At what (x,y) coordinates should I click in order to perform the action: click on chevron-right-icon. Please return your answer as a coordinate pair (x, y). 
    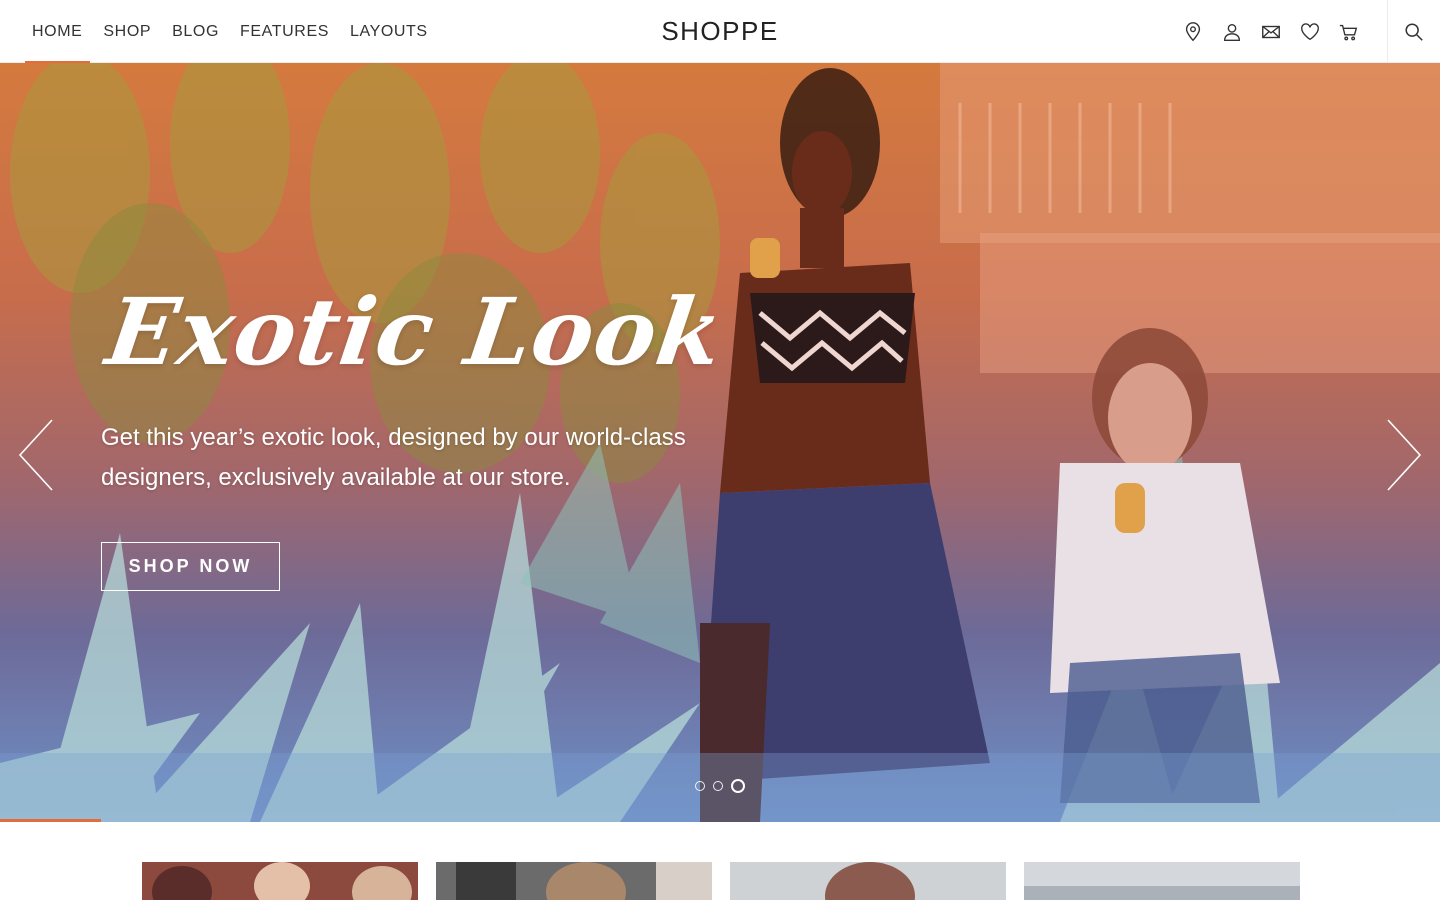
    Looking at the image, I should click on (1404, 455).